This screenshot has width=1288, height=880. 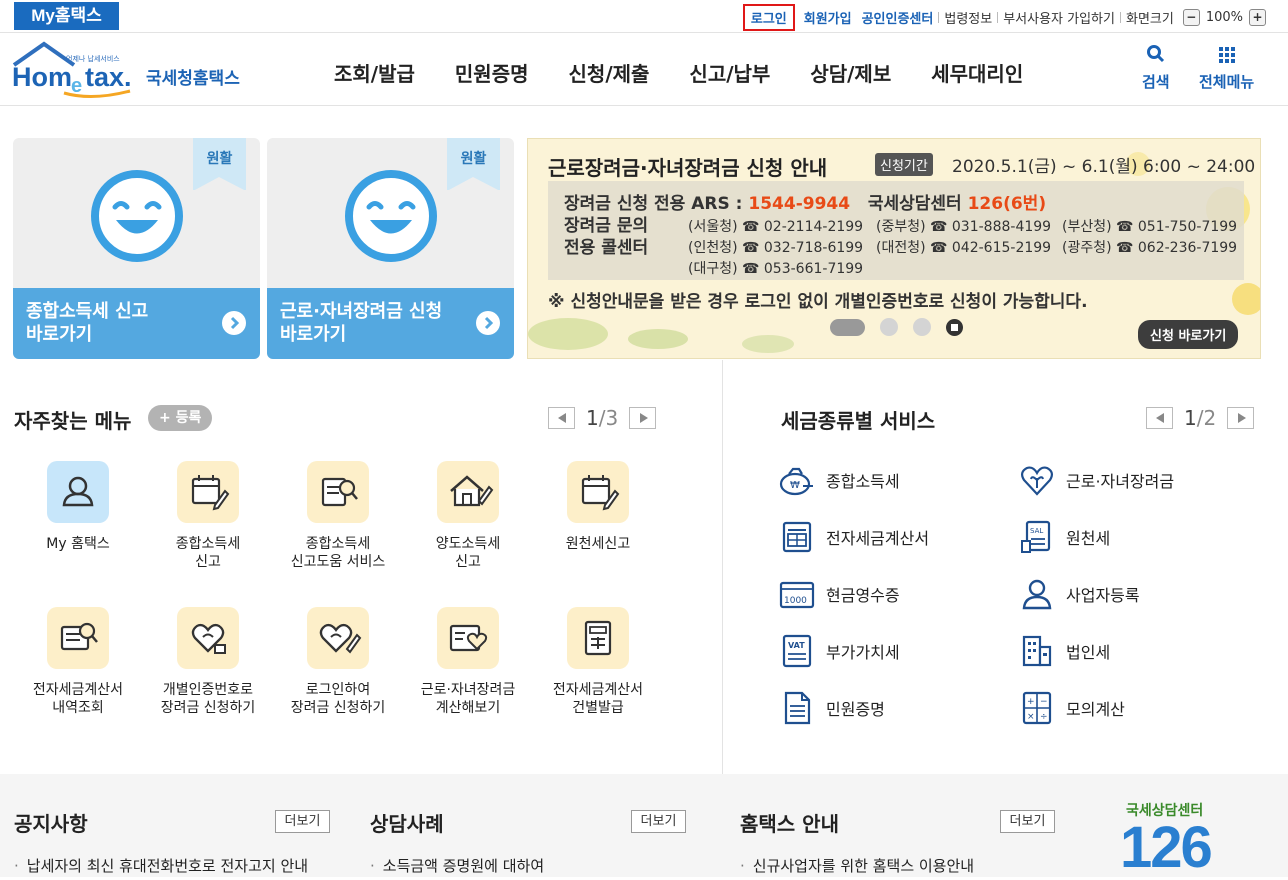 I want to click on page-indicator: 1/3, so click(x=602, y=418).